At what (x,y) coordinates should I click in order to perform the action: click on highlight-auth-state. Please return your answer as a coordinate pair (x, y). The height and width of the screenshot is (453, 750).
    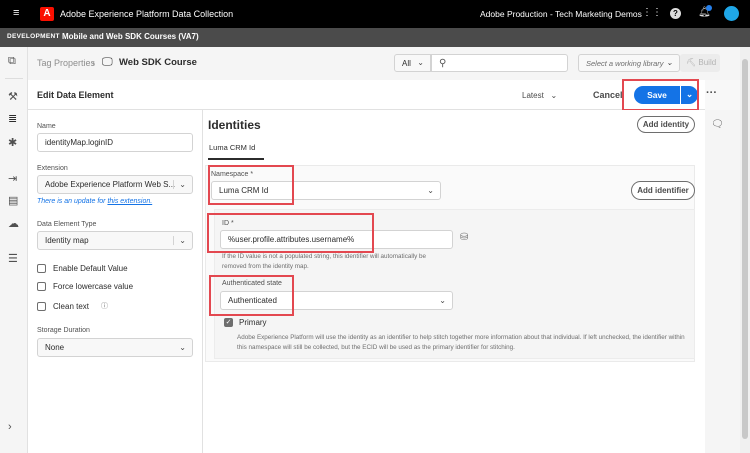
    Looking at the image, I should click on (251, 295).